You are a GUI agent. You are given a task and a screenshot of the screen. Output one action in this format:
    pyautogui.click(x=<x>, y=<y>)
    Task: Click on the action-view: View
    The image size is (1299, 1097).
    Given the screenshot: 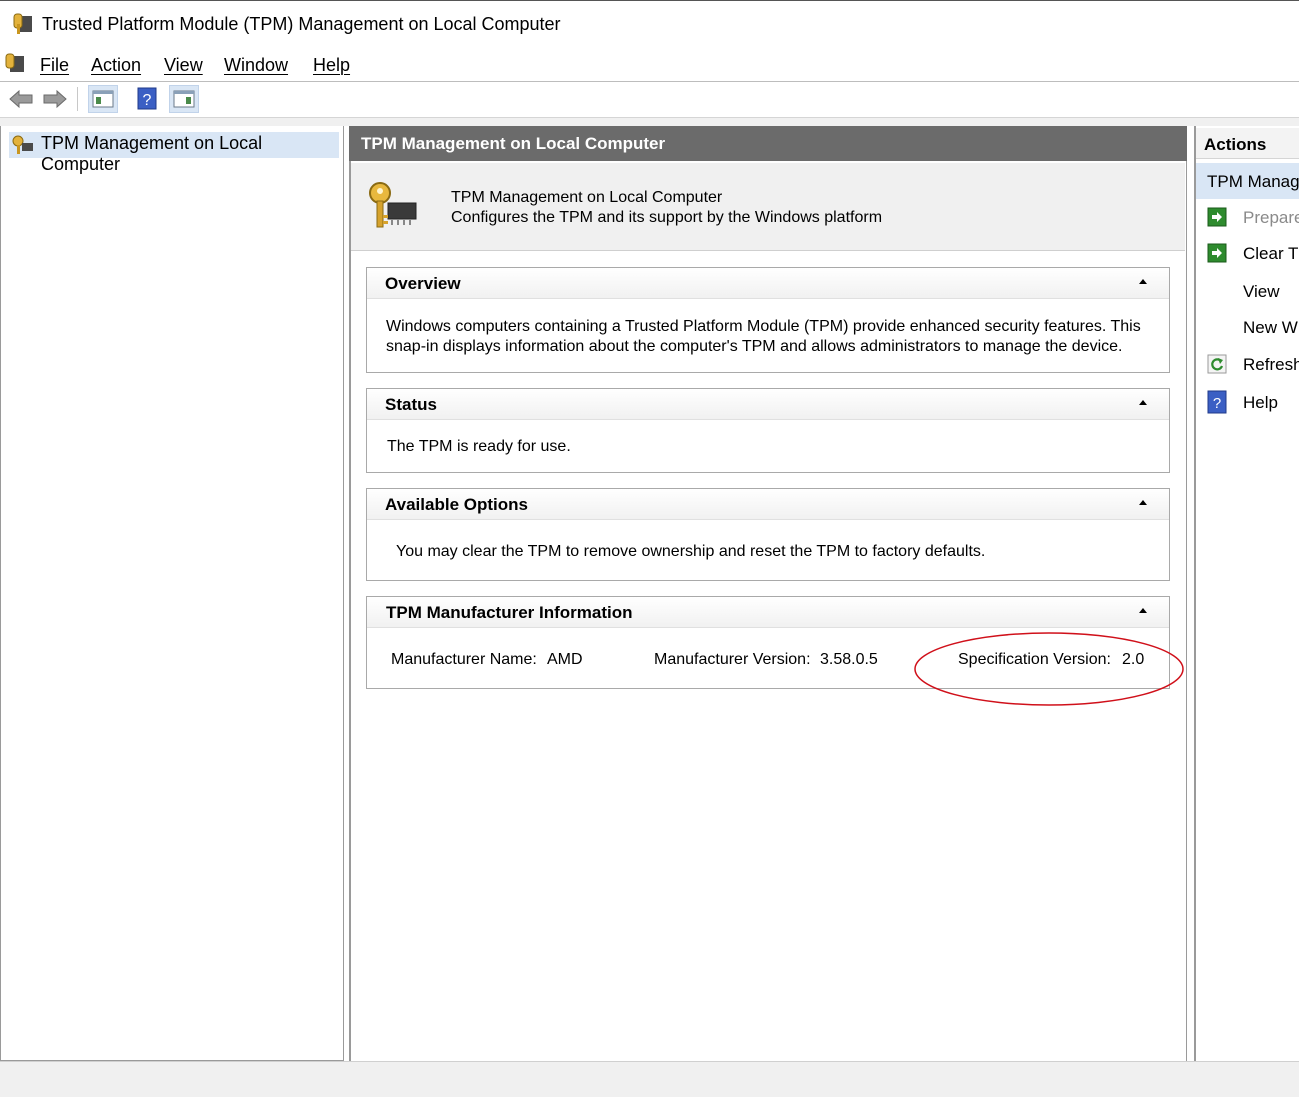 What is the action you would take?
    pyautogui.click(x=1261, y=292)
    